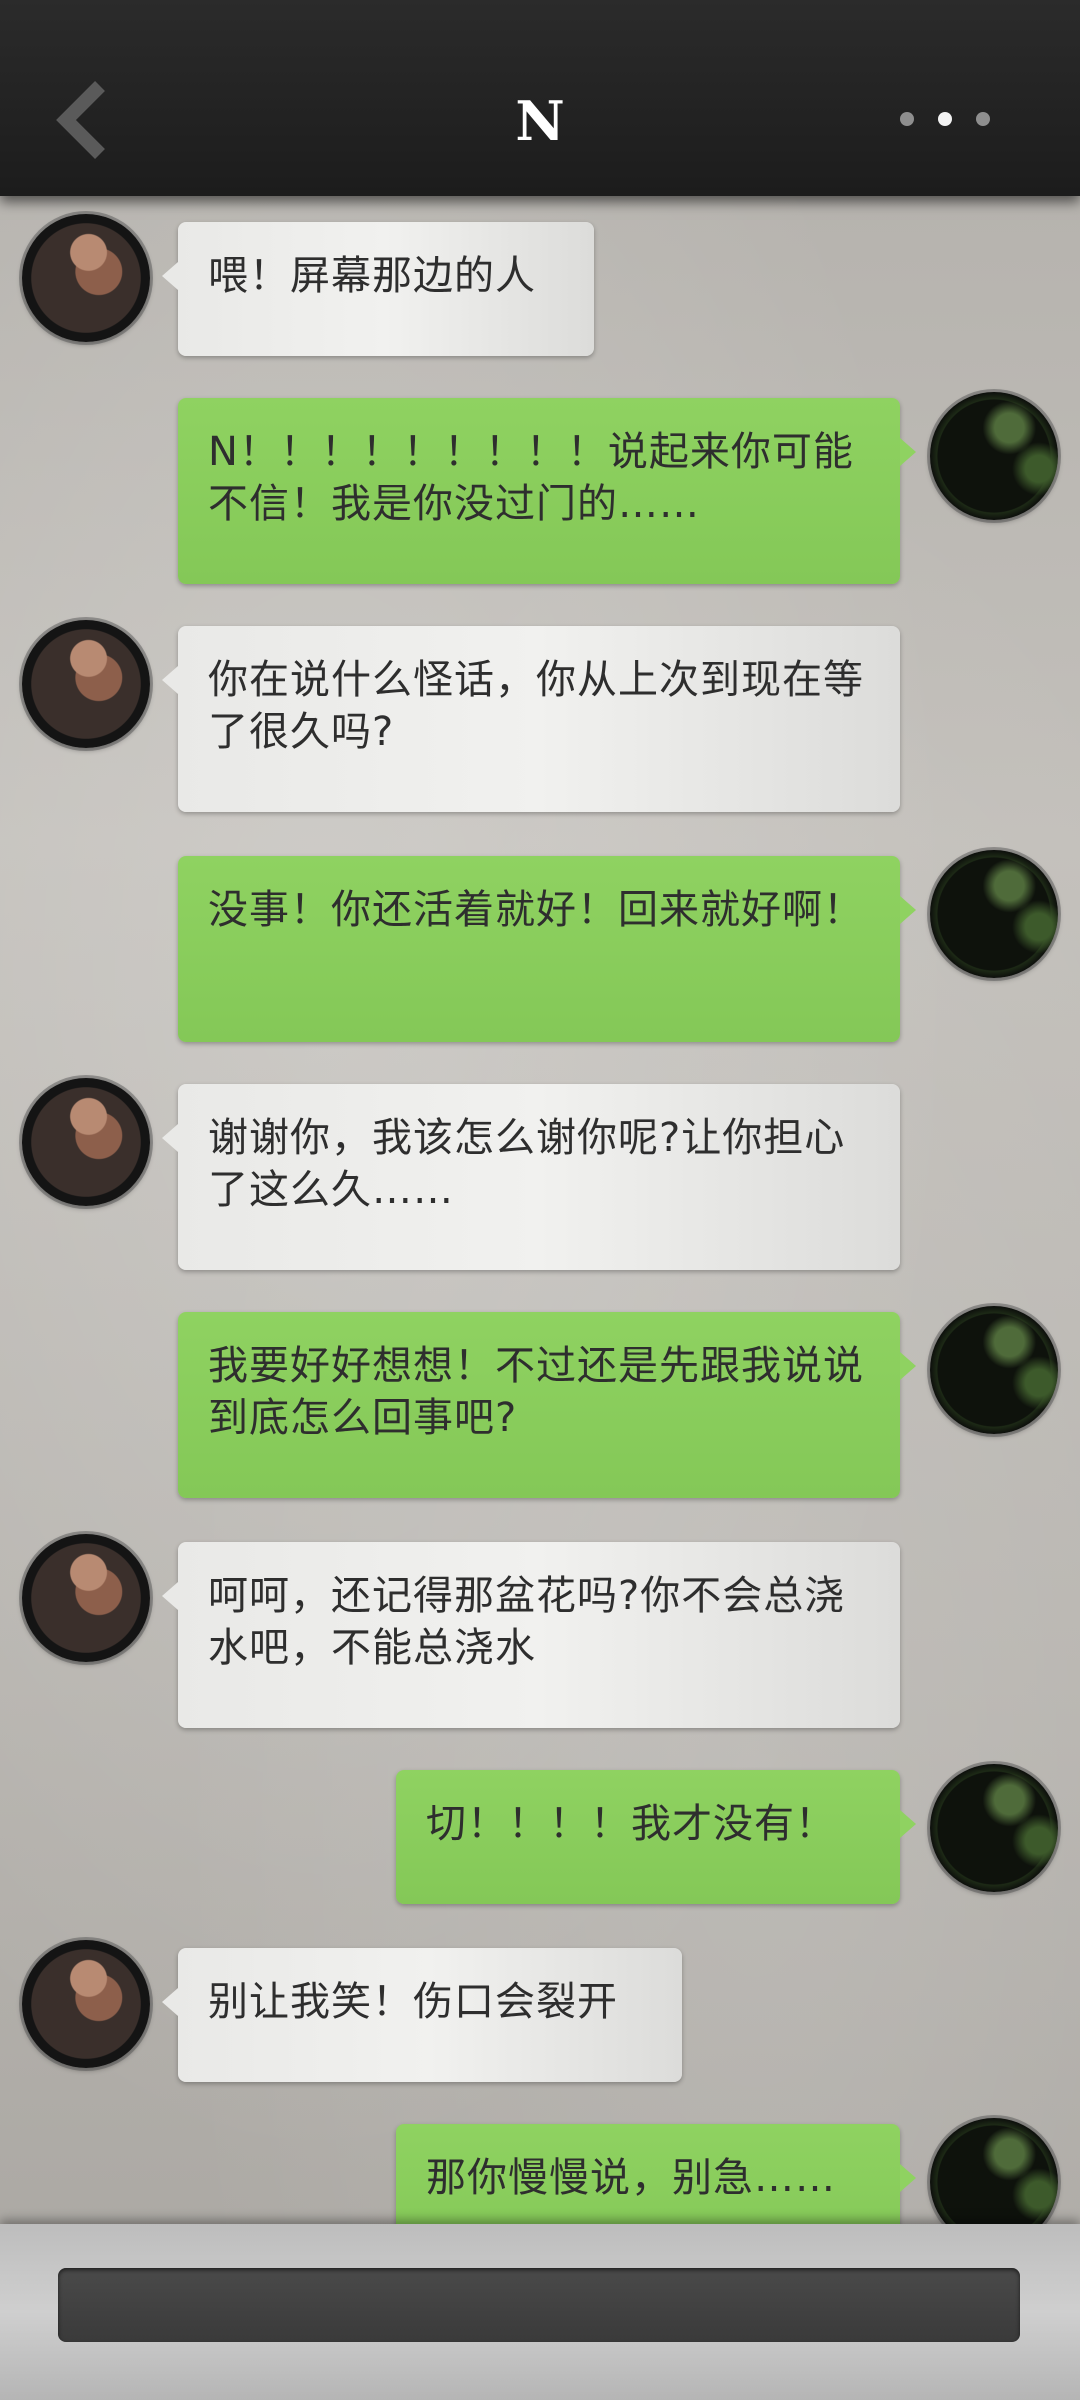 This screenshot has height=2400, width=1080. Describe the element at coordinates (413, 2002) in the screenshot. I see `message-text: 别让我笑！伤口会裂开` at that location.